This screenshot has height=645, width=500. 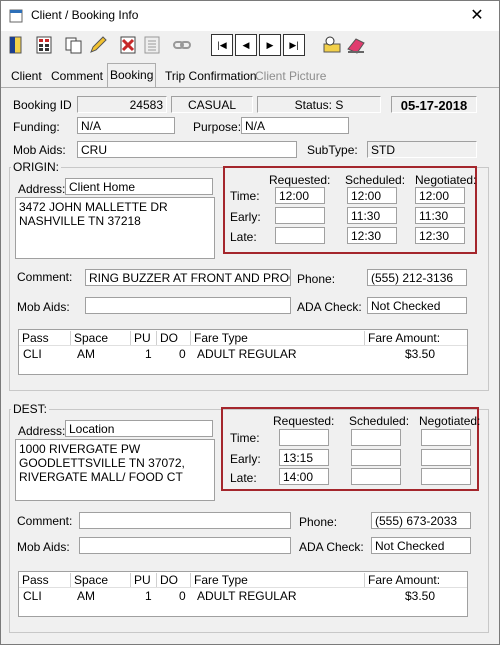 What do you see at coordinates (45, 338) in the screenshot?
I see `grid-col-pass: Pass` at bounding box center [45, 338].